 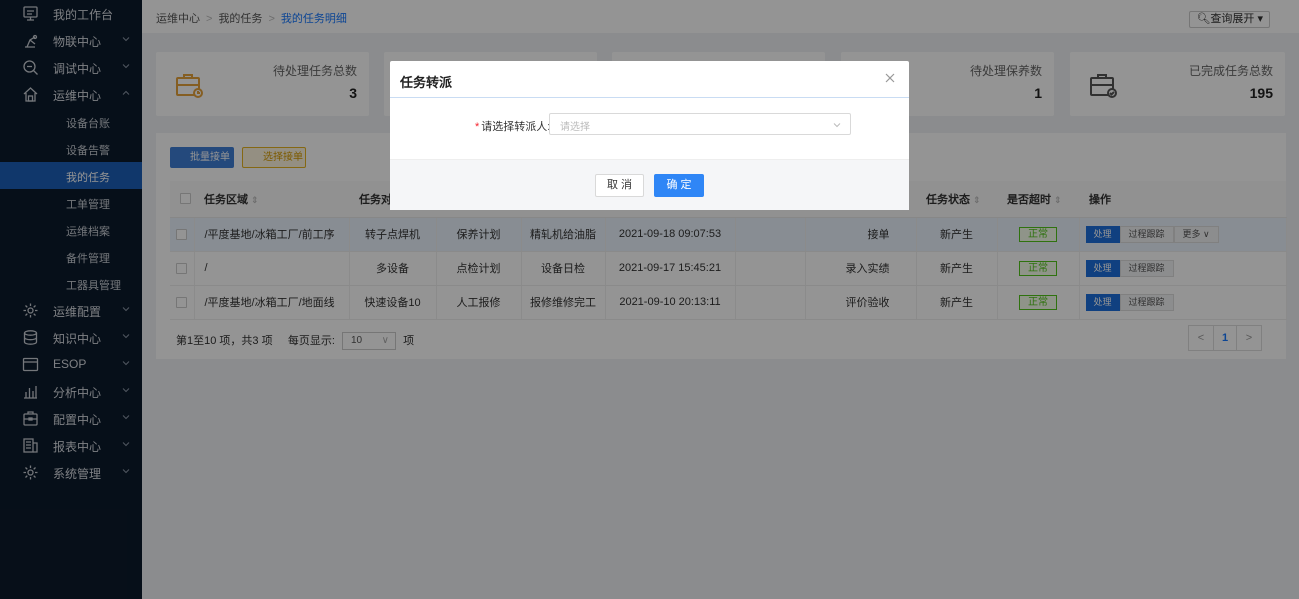 I want to click on assignee-label-text: 请选择转派人:, so click(x=516, y=127).